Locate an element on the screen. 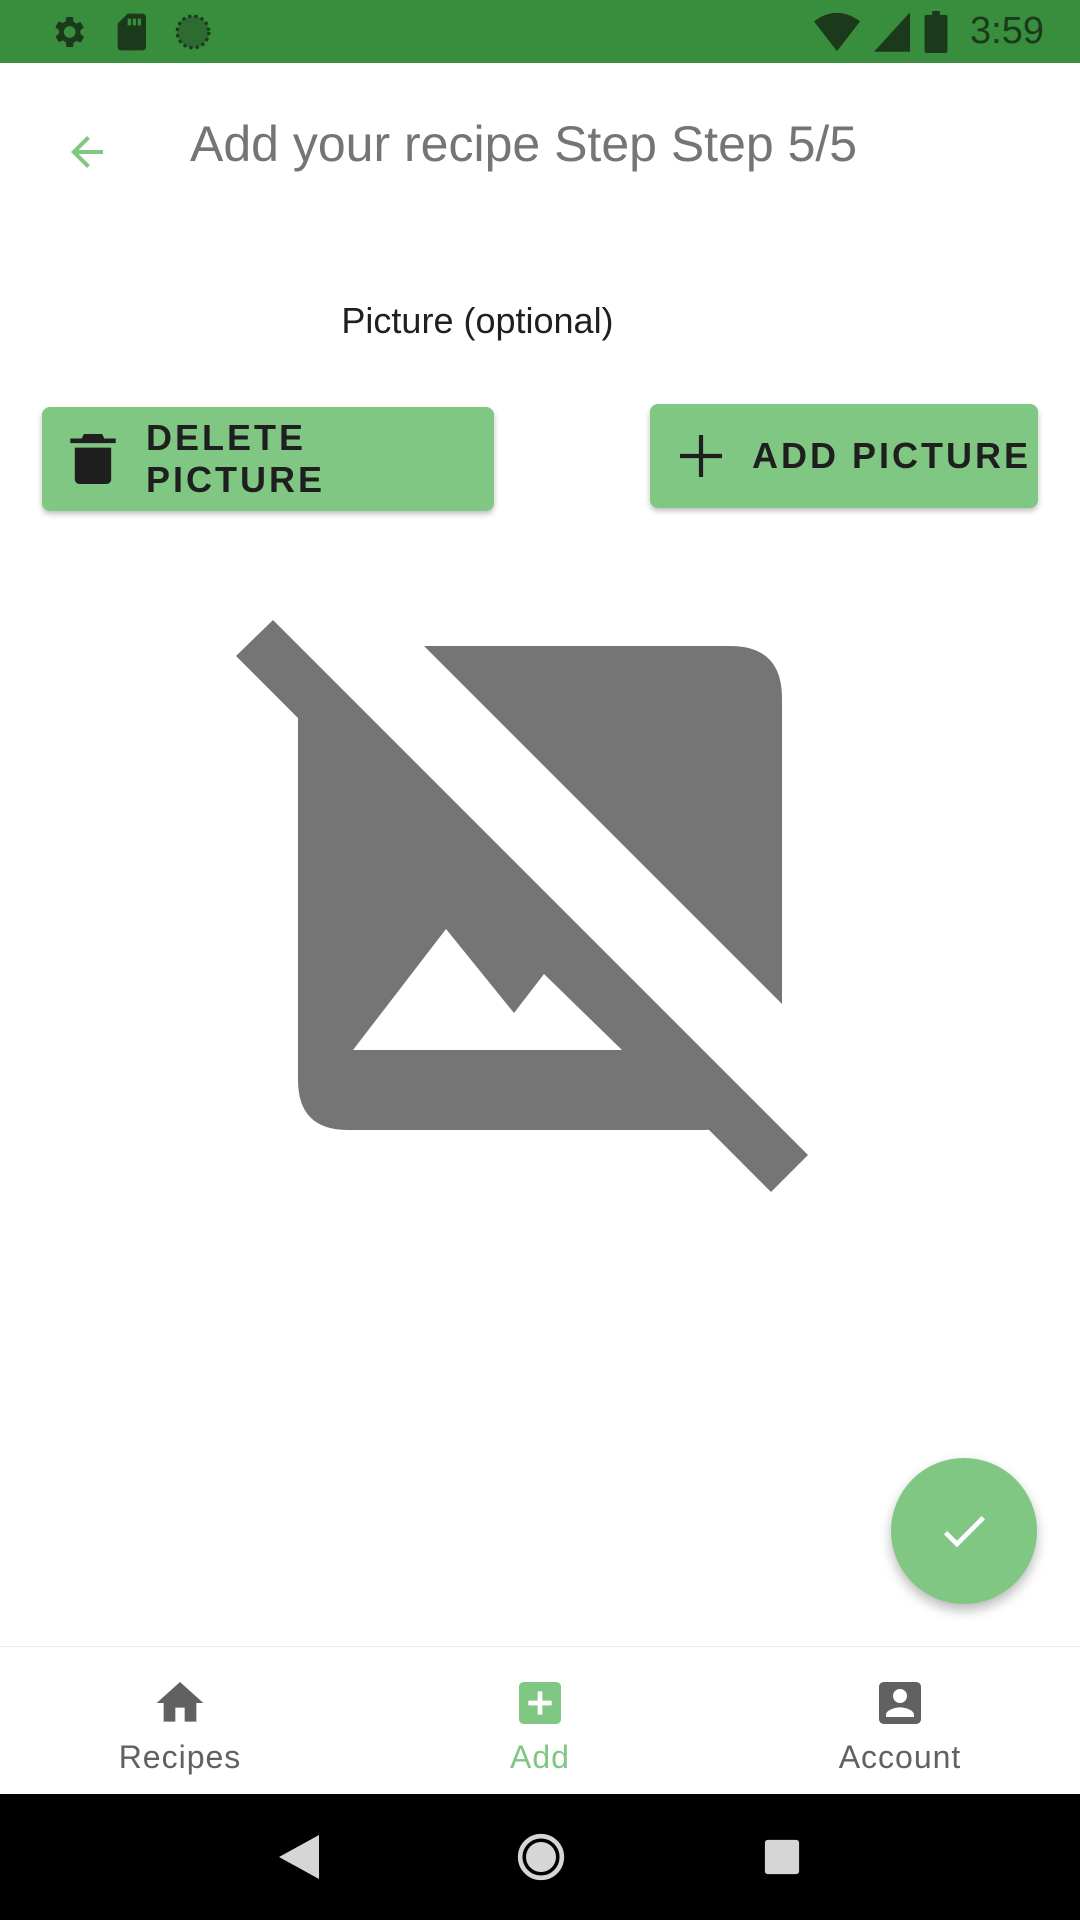 This screenshot has height=1920, width=1080. status-bar: 3:59 is located at coordinates (540, 31).